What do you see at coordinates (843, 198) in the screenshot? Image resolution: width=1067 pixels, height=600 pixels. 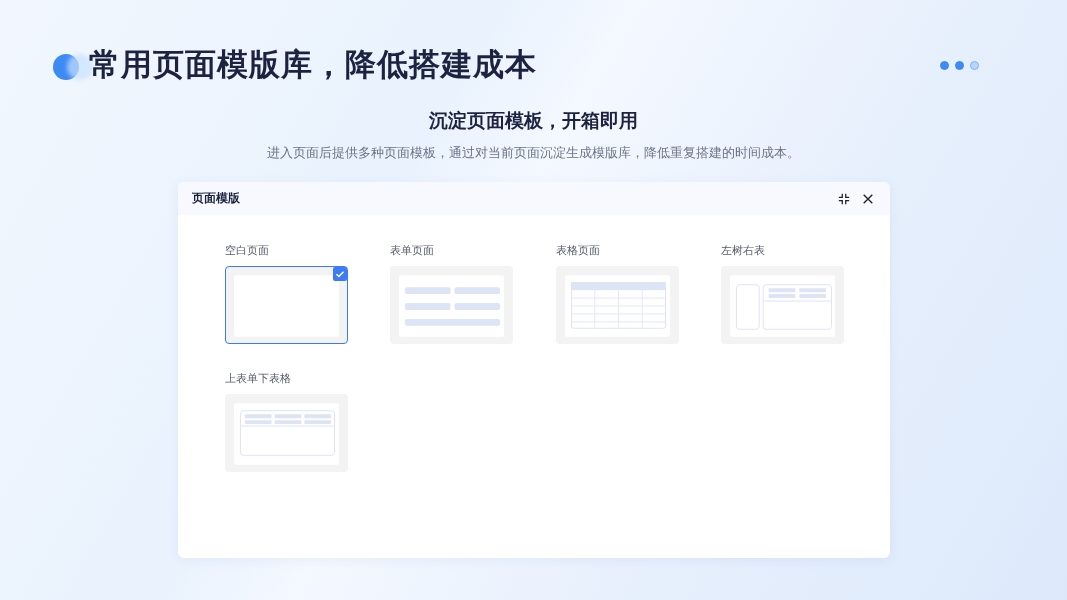 I see `collapse-icon` at bounding box center [843, 198].